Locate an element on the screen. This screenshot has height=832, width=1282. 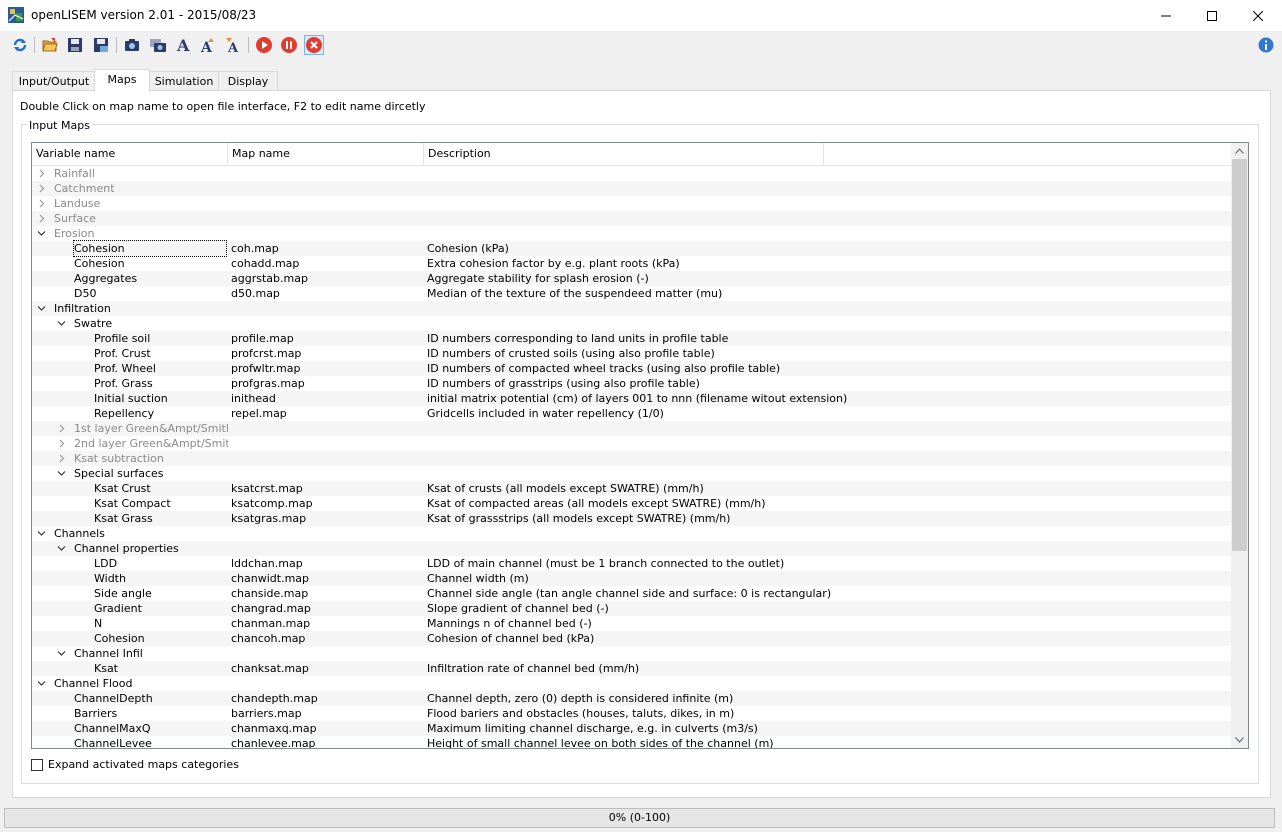
info-icon is located at coordinates (1266, 45).